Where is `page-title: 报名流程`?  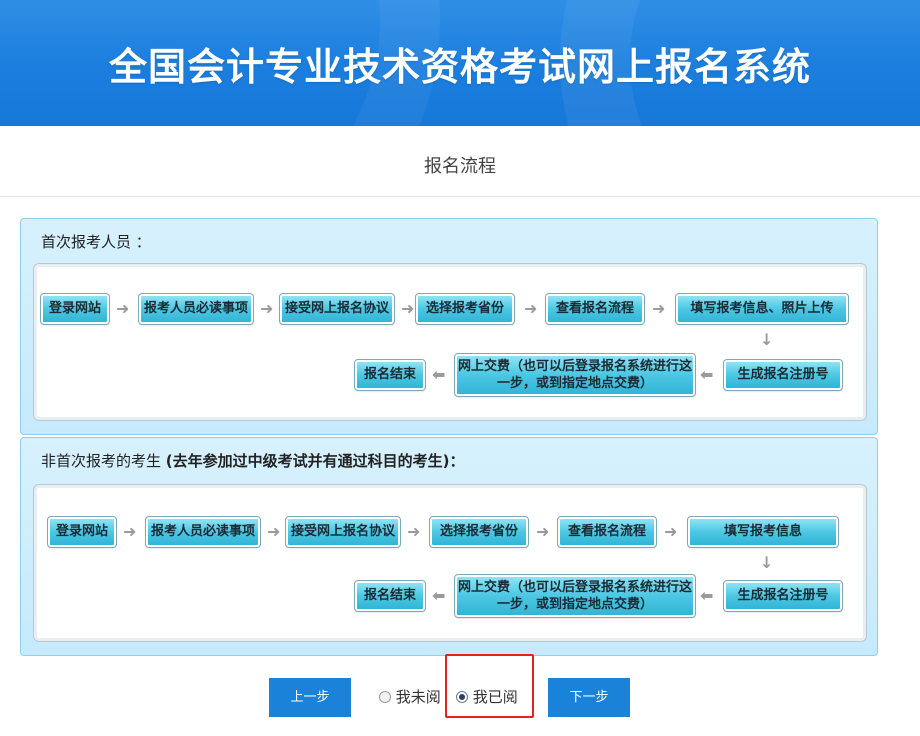 page-title: 报名流程 is located at coordinates (460, 166).